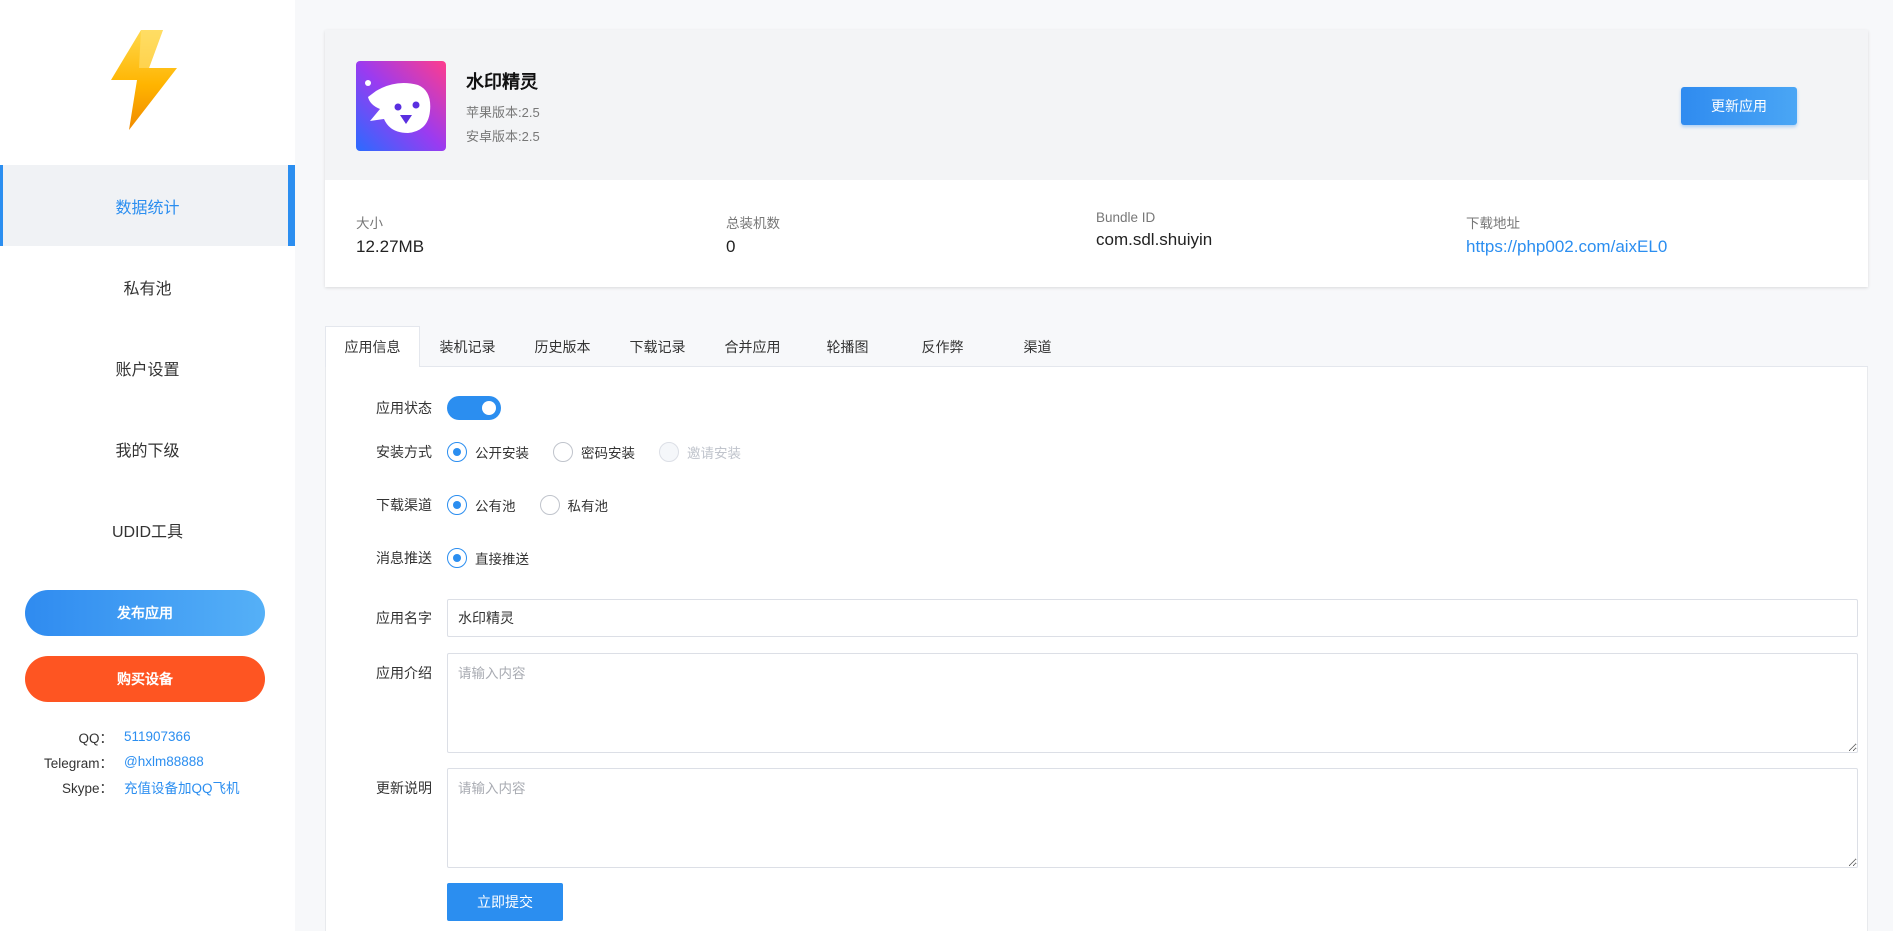 This screenshot has height=931, width=1893. Describe the element at coordinates (1152, 618) in the screenshot. I see `app-name-input` at that location.